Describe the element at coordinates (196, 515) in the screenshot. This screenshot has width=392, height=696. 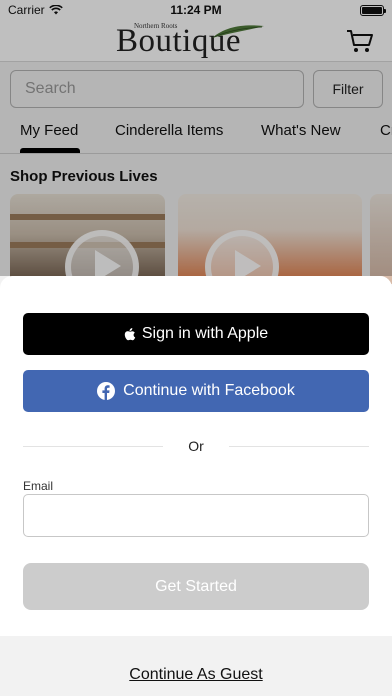
I see `email-field` at that location.